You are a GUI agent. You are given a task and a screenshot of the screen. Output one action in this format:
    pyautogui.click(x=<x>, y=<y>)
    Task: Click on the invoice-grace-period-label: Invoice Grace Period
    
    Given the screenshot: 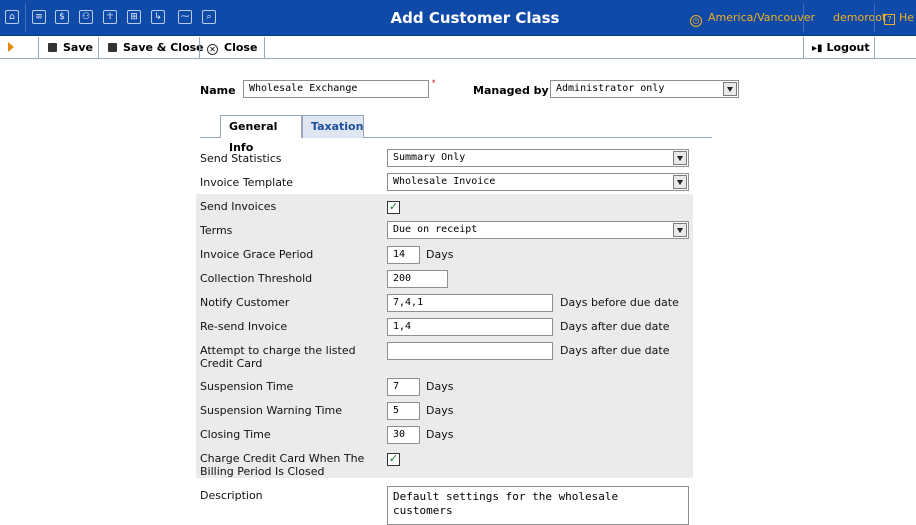 What is the action you would take?
    pyautogui.click(x=257, y=254)
    